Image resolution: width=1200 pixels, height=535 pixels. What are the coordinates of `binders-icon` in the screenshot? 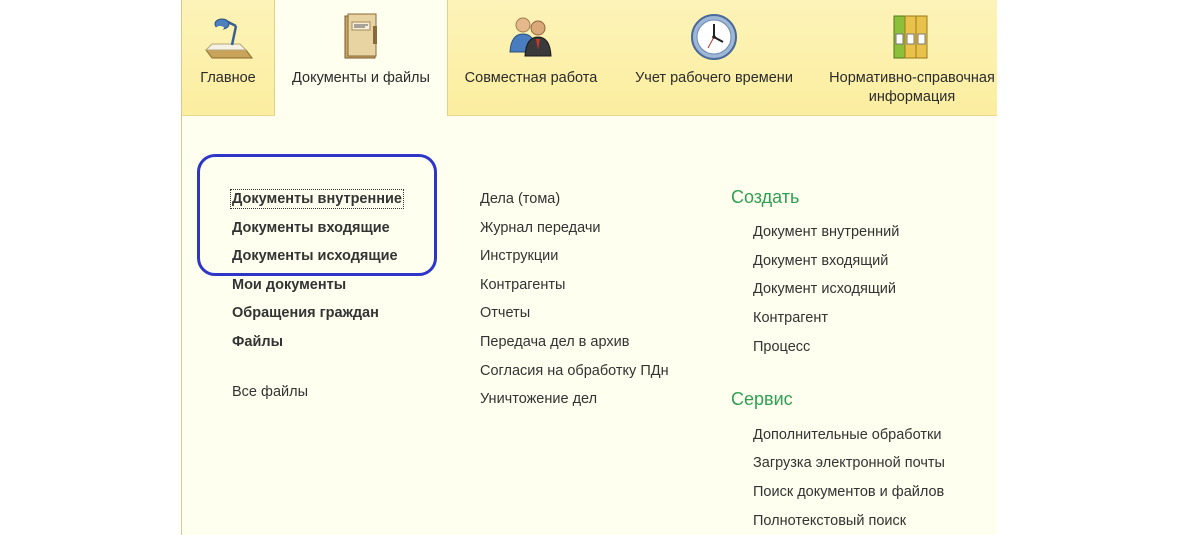 It's located at (910, 37).